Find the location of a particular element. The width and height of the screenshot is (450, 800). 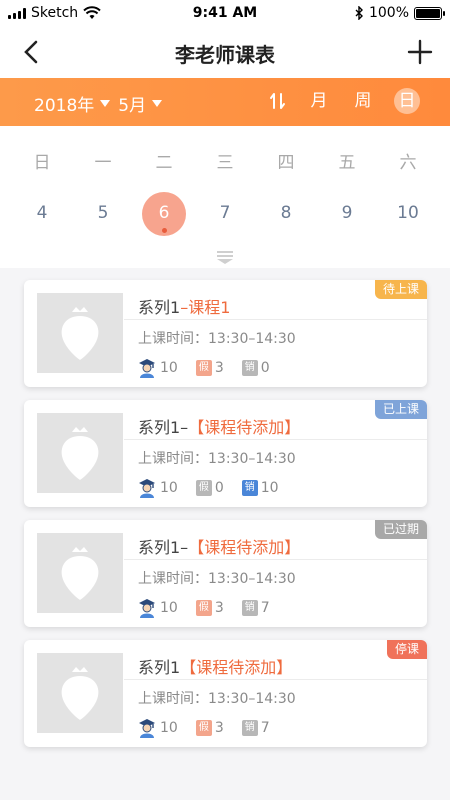

date-cell: 8 is located at coordinates (286, 214).